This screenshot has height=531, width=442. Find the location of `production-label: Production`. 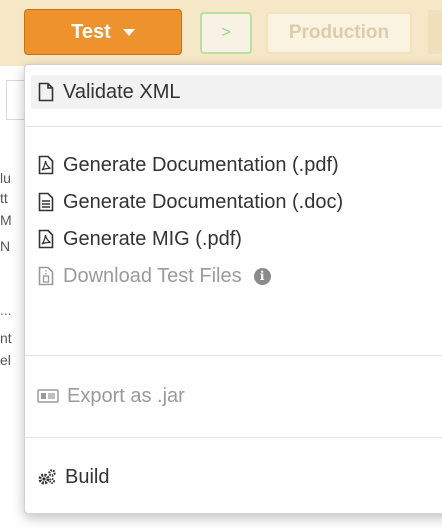

production-label: Production is located at coordinates (339, 32).